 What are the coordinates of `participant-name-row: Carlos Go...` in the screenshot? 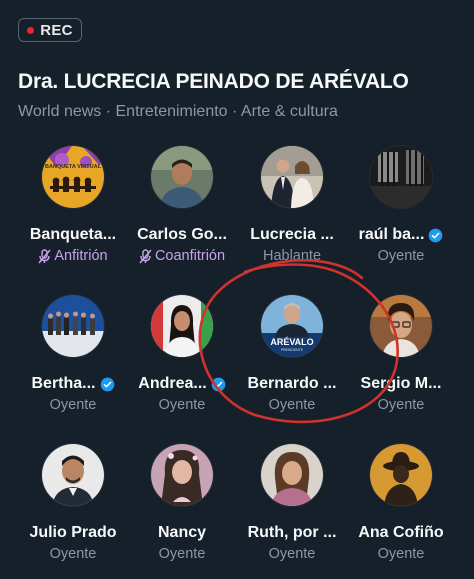 It's located at (182, 235).